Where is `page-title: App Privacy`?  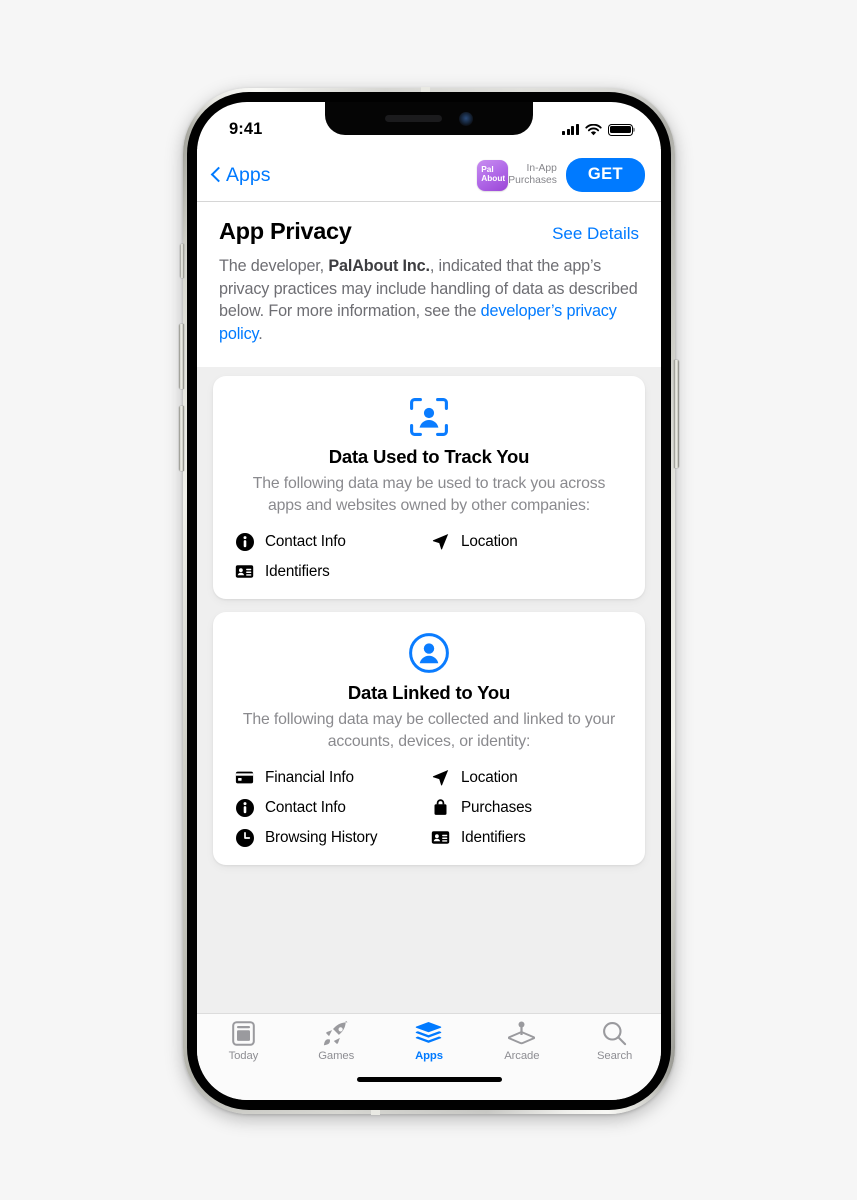
page-title: App Privacy is located at coordinates (285, 231).